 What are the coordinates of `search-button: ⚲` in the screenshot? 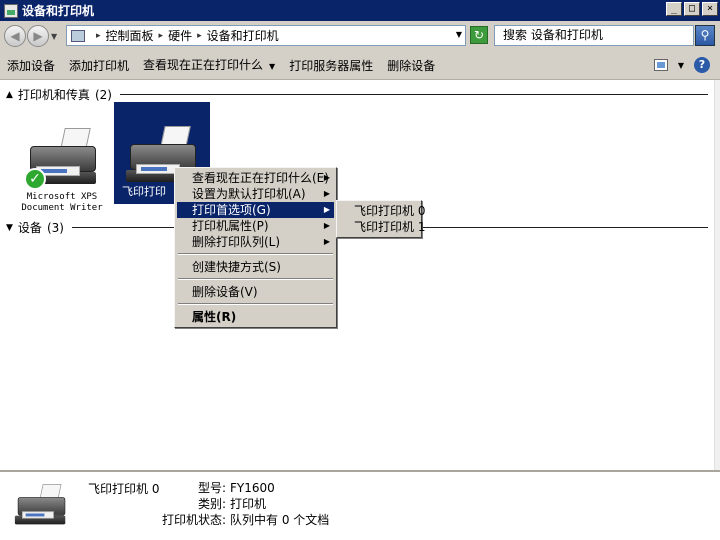 It's located at (705, 35).